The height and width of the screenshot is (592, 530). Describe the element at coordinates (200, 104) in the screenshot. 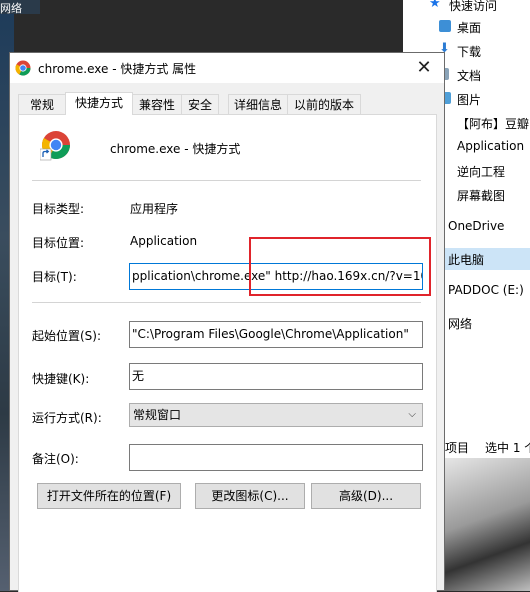

I see `tab-security: 安全` at that location.